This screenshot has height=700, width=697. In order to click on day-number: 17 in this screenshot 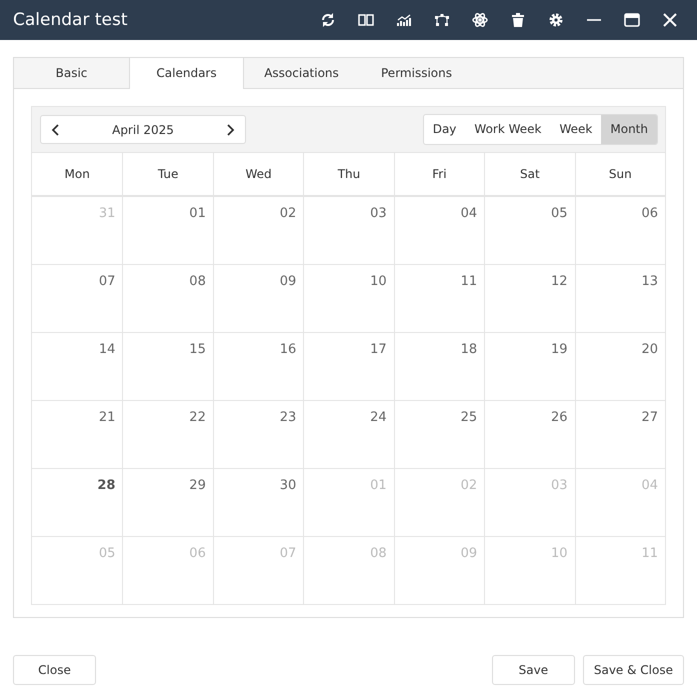, I will do `click(378, 349)`.